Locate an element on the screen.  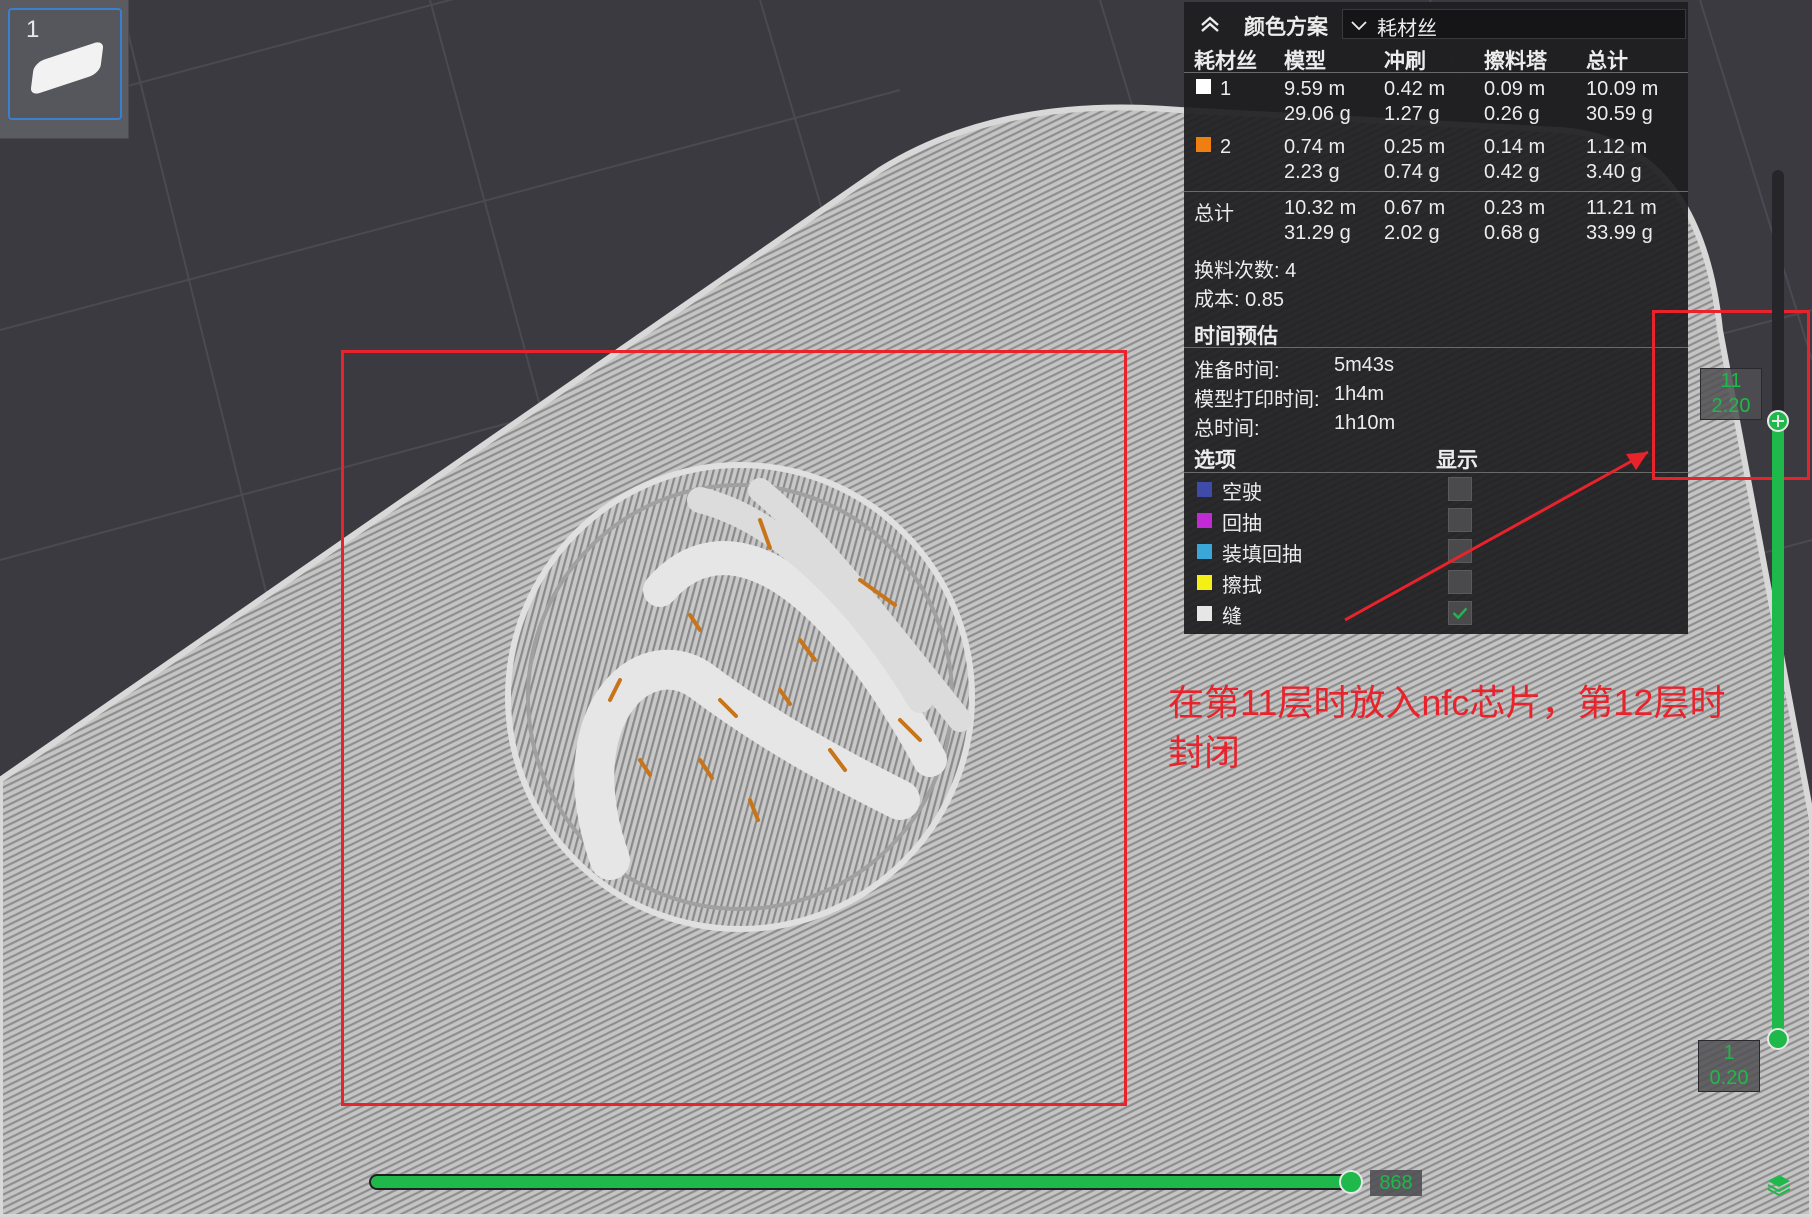
option-wipe-checkbox is located at coordinates (1460, 582).